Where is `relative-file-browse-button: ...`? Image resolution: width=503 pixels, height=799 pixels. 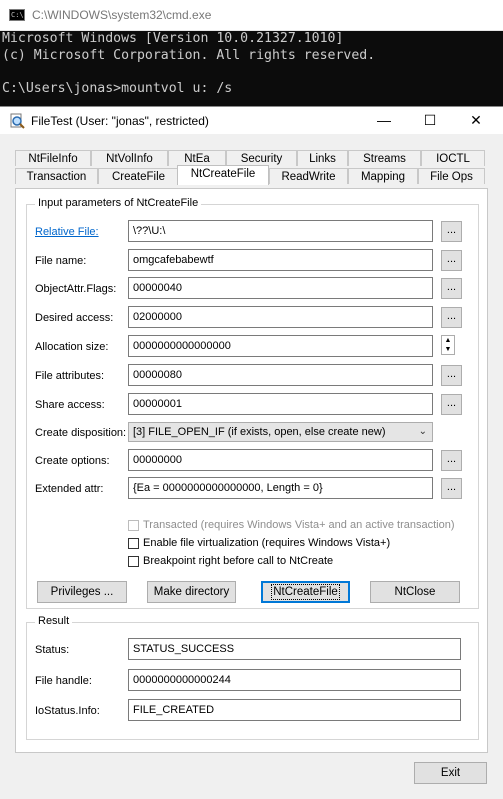
relative-file-browse-button: ... is located at coordinates (451, 231).